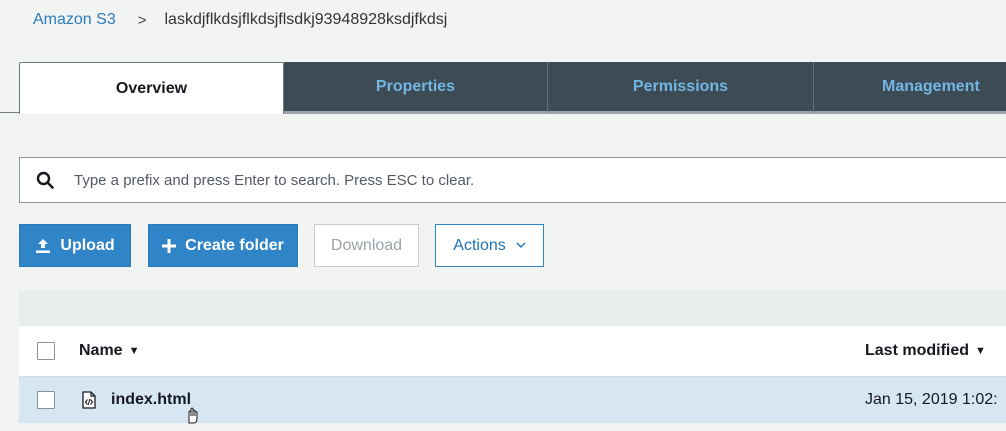 This screenshot has height=431, width=1006. Describe the element at coordinates (474, 180) in the screenshot. I see `search-input` at that location.